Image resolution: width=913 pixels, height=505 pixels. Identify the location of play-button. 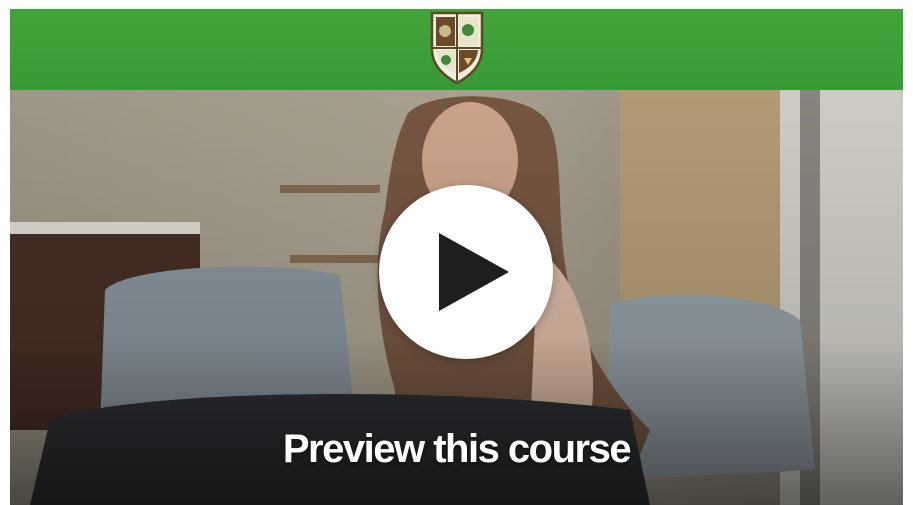
(466, 272).